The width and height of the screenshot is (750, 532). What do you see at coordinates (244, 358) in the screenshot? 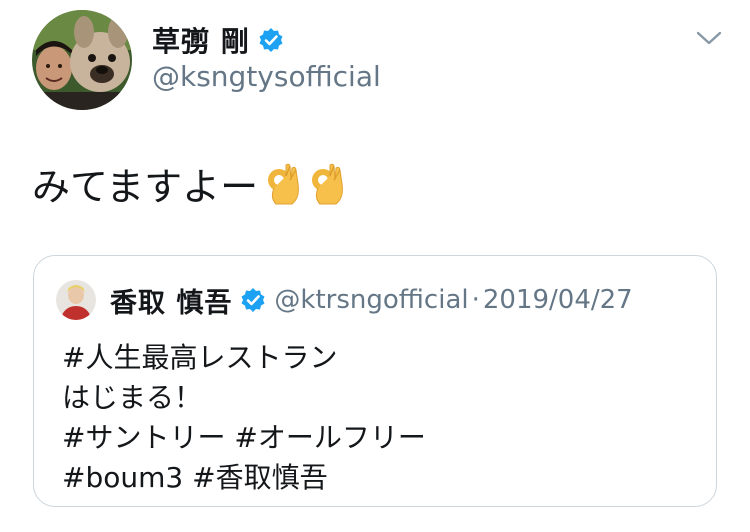
I see `quoted-tweet-line: #人生最高レストラン` at bounding box center [244, 358].